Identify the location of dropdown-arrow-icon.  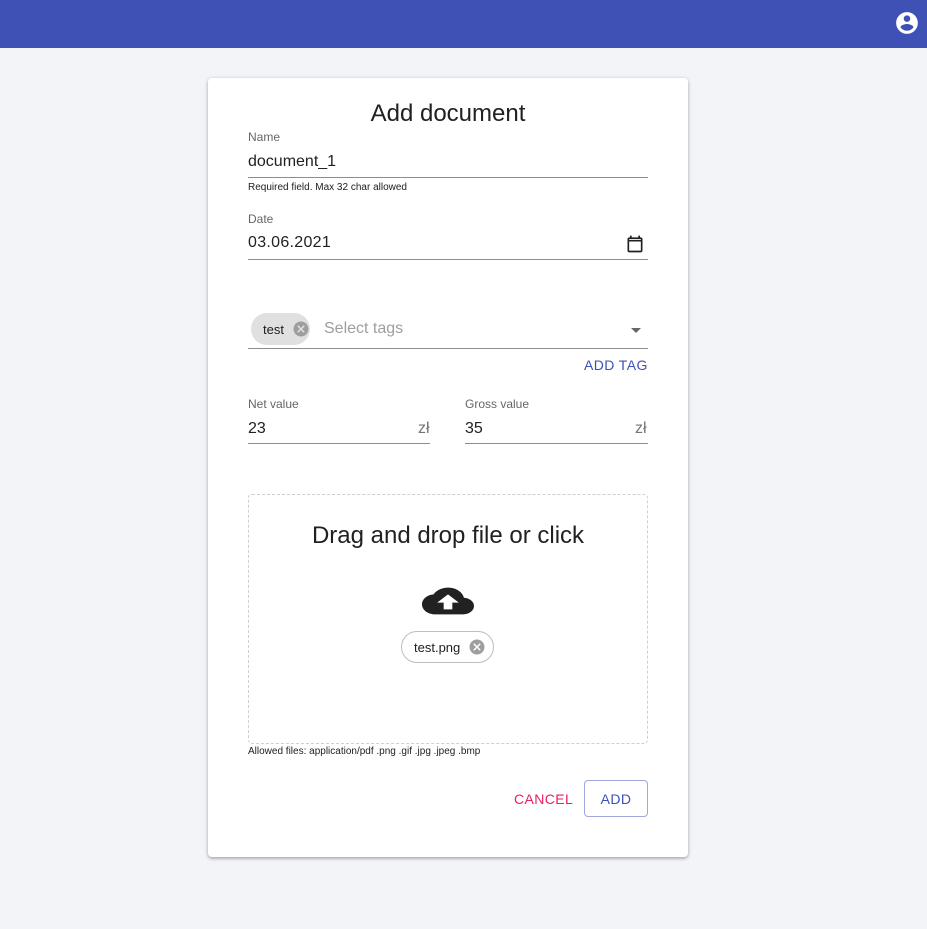
(636, 330).